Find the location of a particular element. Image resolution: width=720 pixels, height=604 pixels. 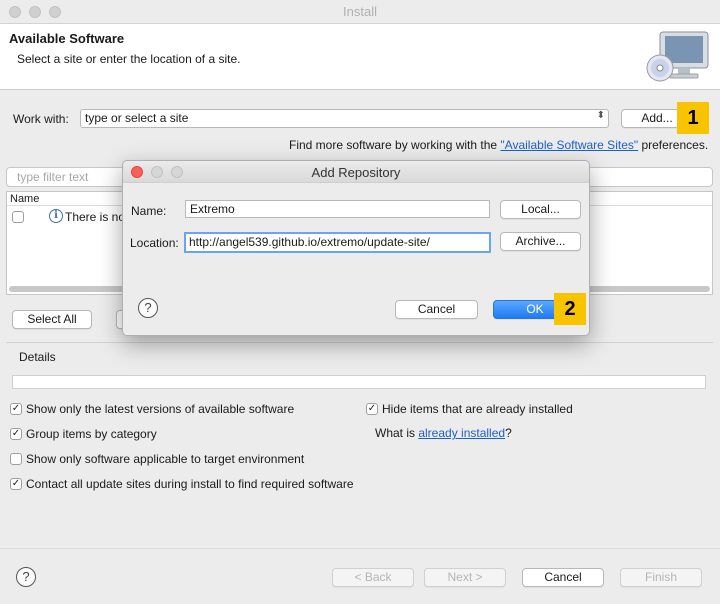

dialog-title: Add Repository is located at coordinates (356, 172).